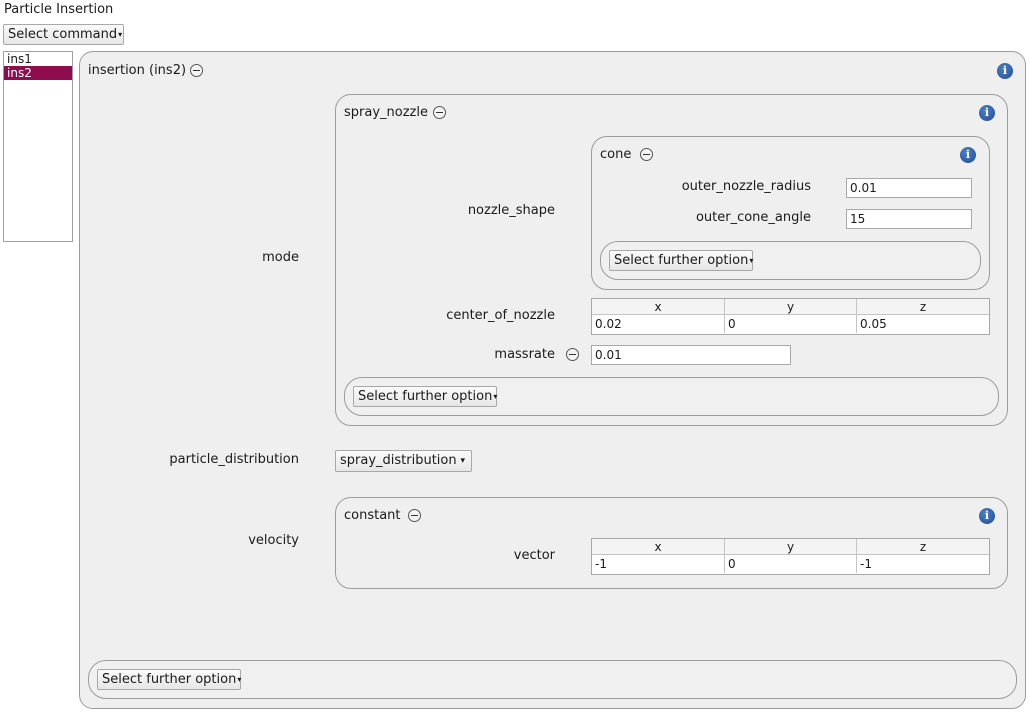  What do you see at coordinates (658, 324) in the screenshot?
I see `grid-cell-x: 0.02` at bounding box center [658, 324].